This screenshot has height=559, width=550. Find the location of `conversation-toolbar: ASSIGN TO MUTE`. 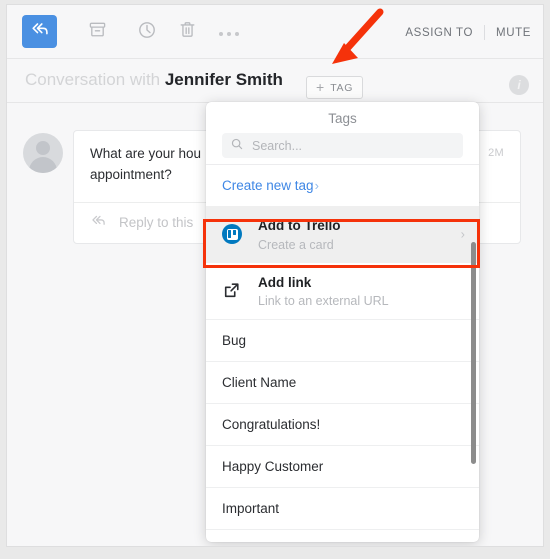

conversation-toolbar: ASSIGN TO MUTE is located at coordinates (275, 32).